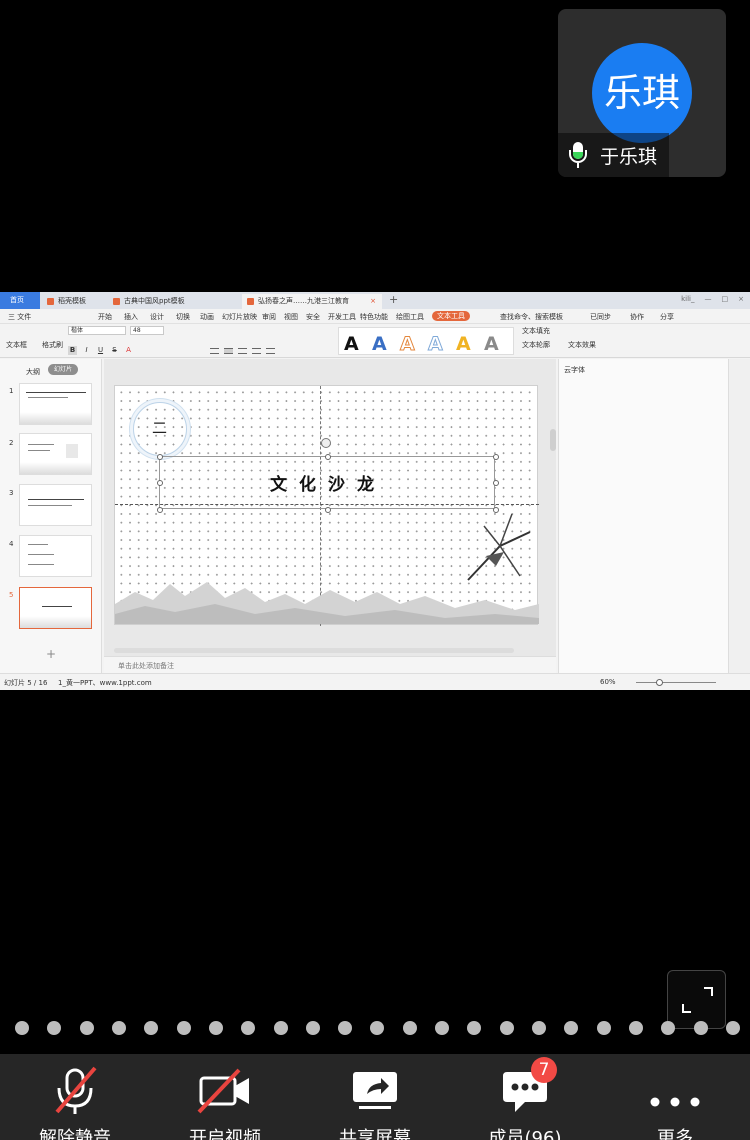  I want to click on collaborate-button: 协作, so click(637, 317).